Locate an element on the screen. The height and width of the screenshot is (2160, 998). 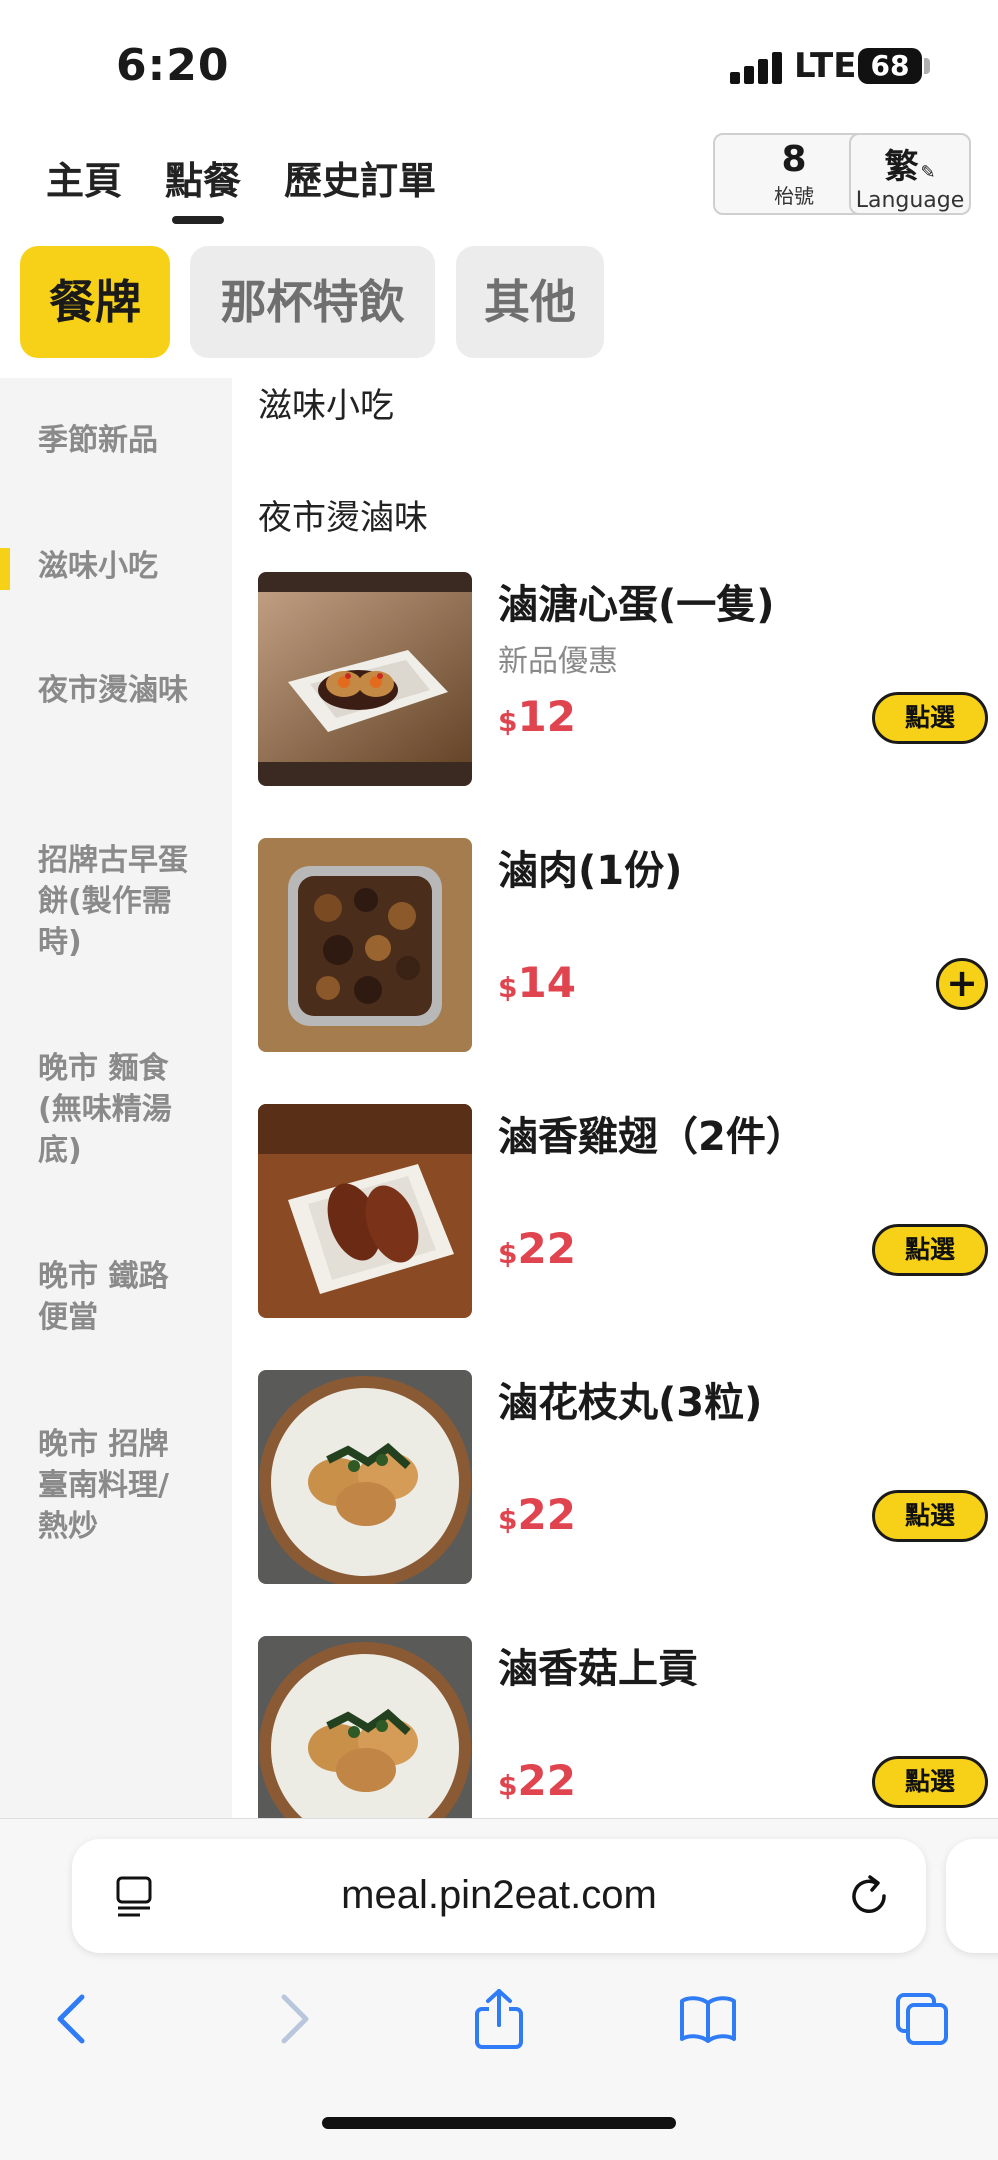
share-icon is located at coordinates (499, 2019).